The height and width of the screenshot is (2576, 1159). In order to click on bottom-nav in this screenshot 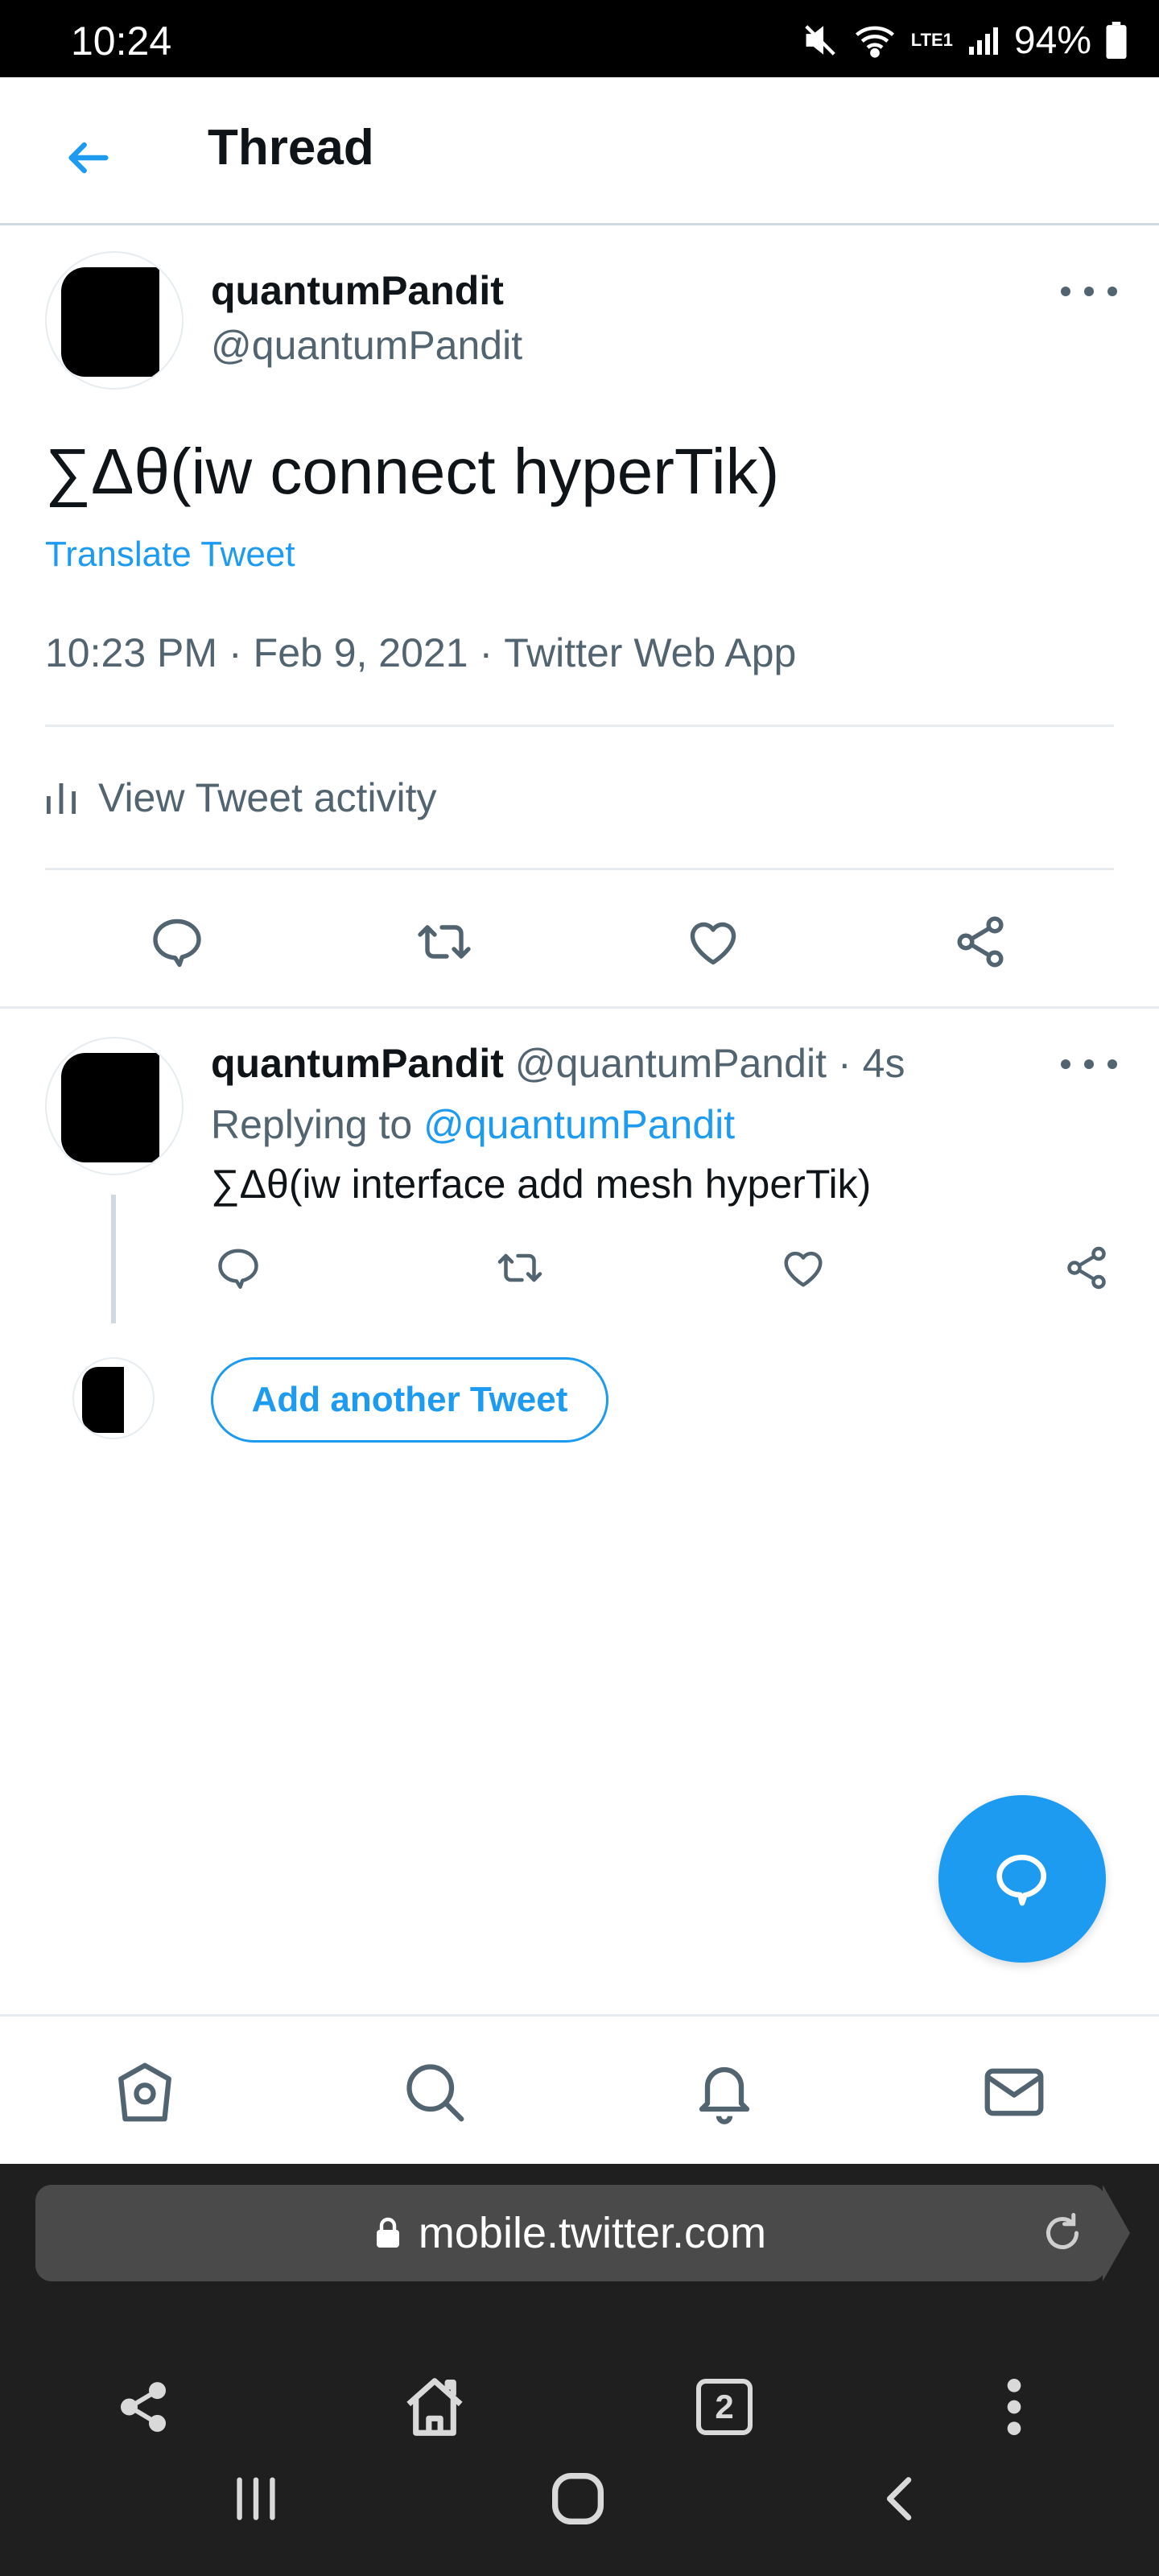, I will do `click(579, 2089)`.